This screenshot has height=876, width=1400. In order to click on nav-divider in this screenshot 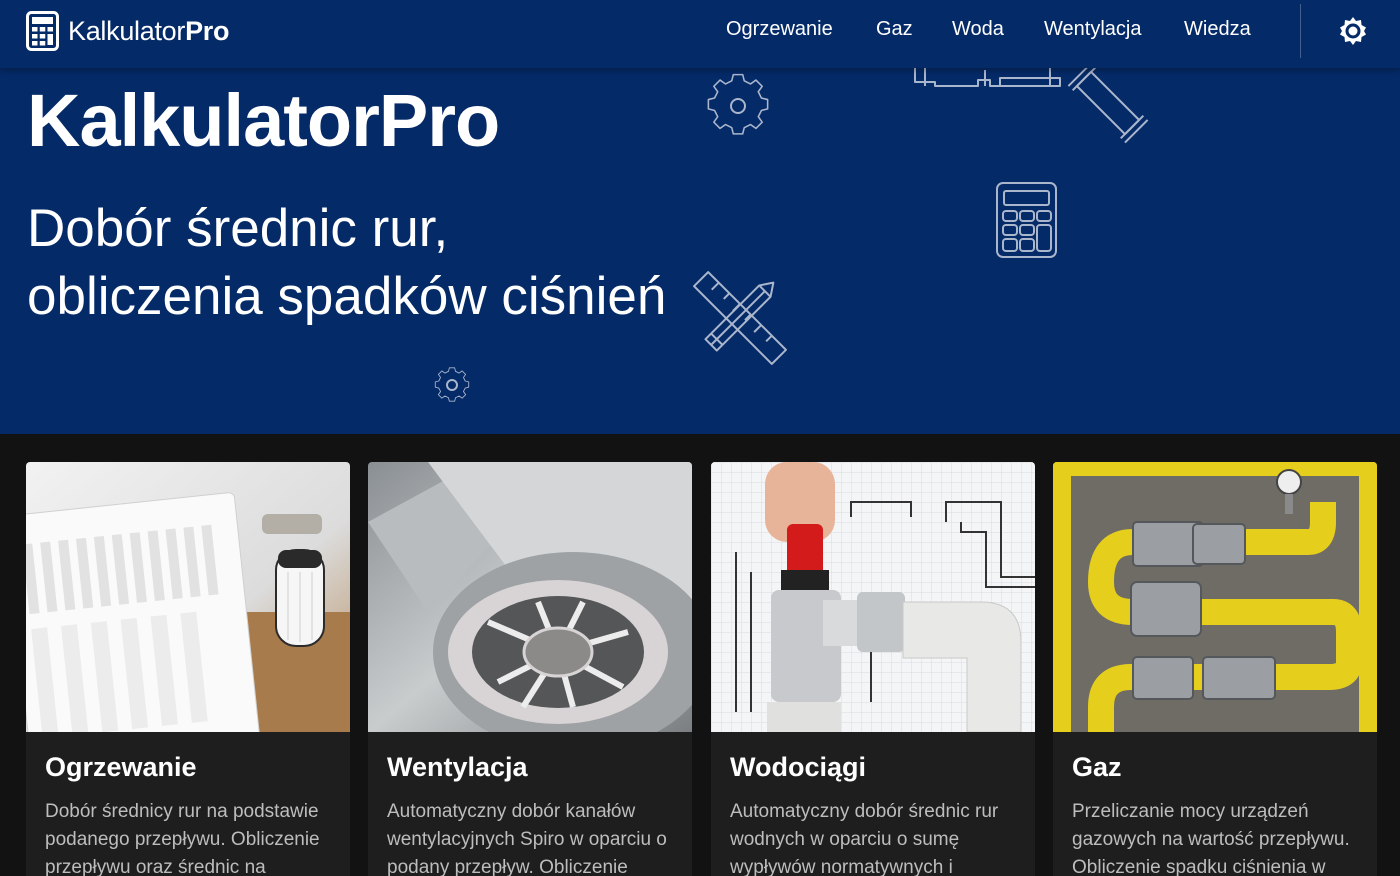, I will do `click(1300, 31)`.